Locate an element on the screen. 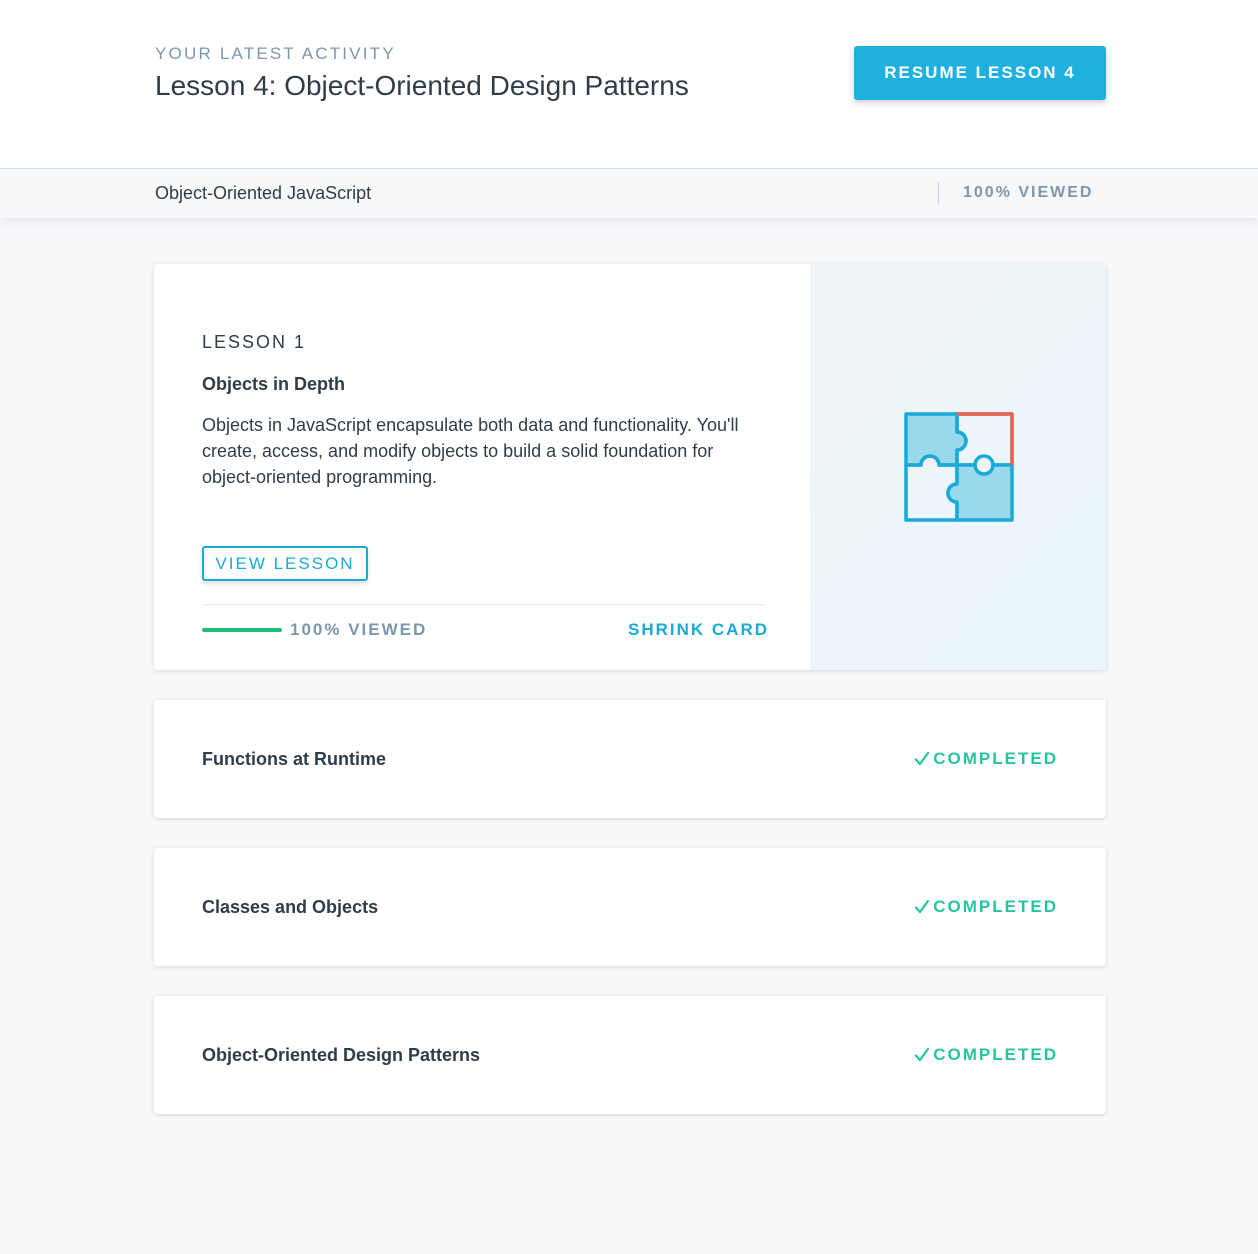 Image resolution: width=1258 pixels, height=1254 pixels. view-lesson-button: VIEW LESSON is located at coordinates (285, 563).